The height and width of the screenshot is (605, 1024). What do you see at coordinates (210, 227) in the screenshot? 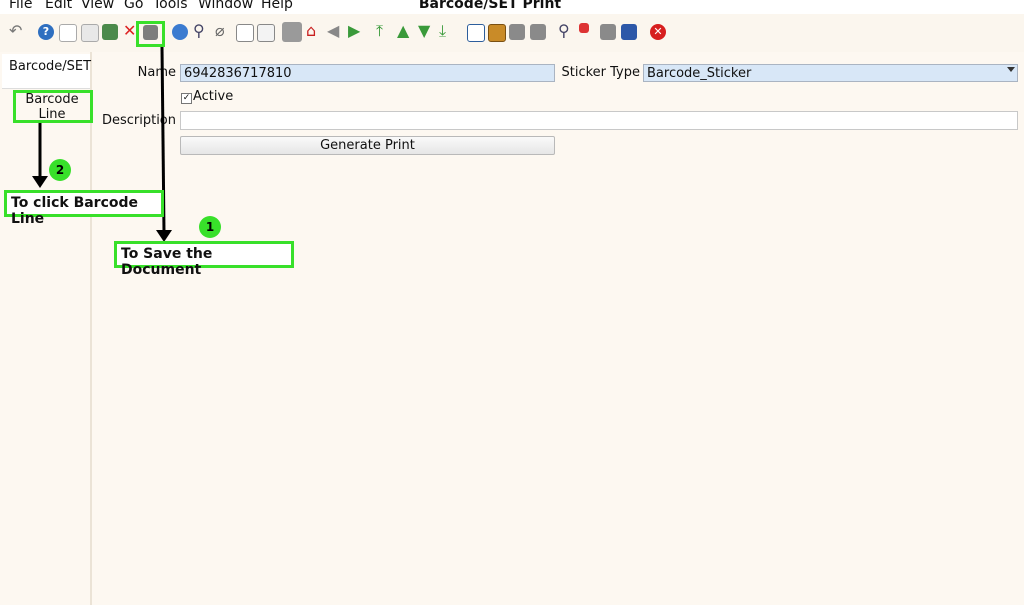
I see `step1-badge: 1` at bounding box center [210, 227].